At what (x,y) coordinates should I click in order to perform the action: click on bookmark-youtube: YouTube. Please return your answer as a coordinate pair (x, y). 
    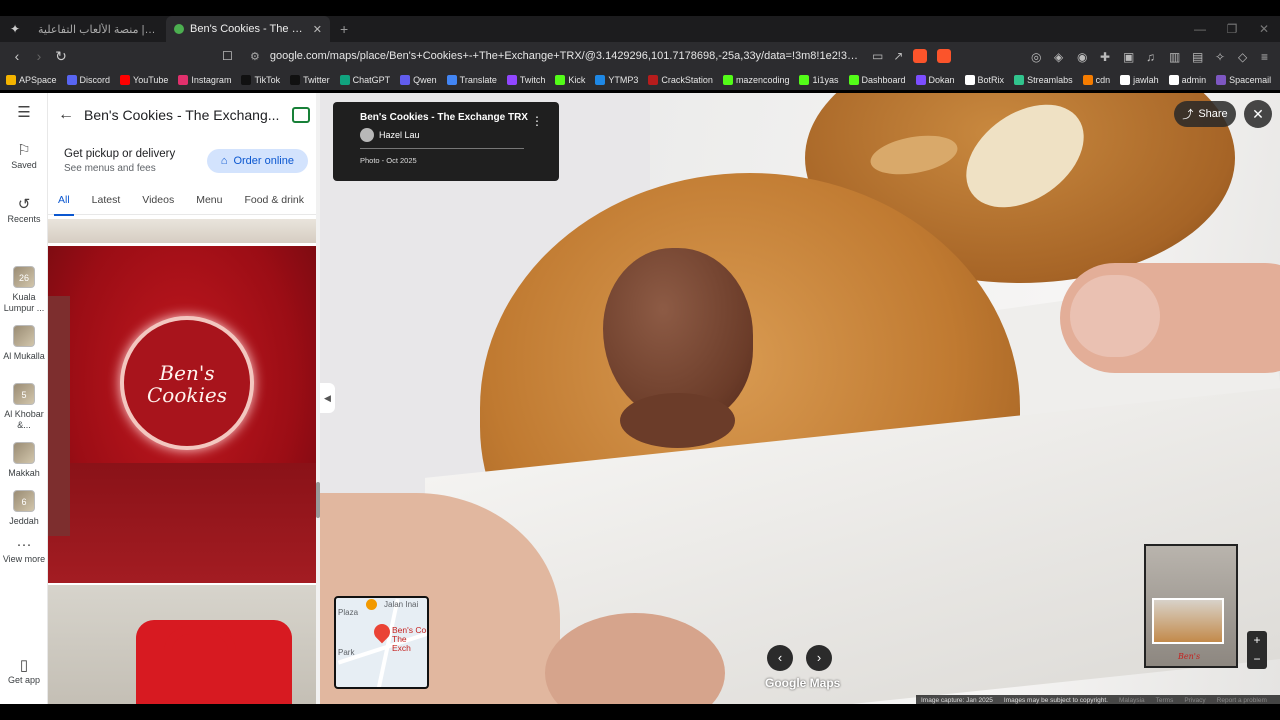
    Looking at the image, I should click on (144, 80).